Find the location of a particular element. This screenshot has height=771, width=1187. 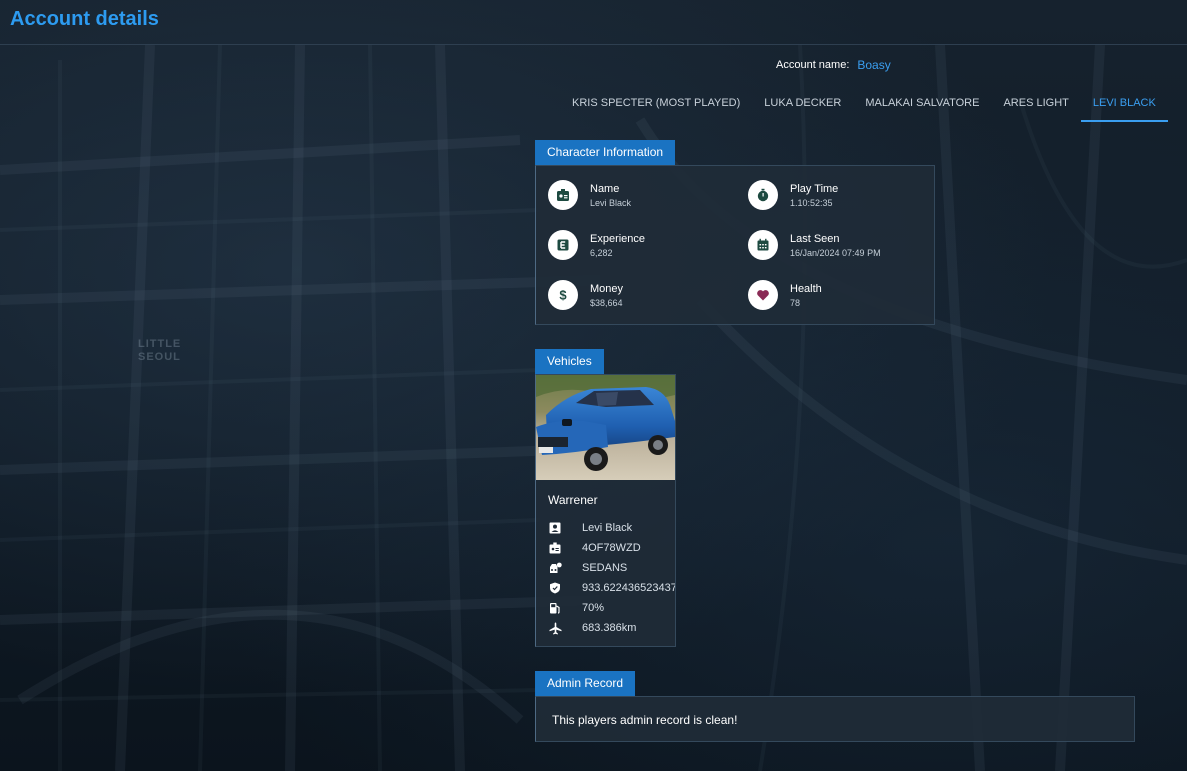

vehicle-mileage: 683.386km is located at coordinates (609, 628).